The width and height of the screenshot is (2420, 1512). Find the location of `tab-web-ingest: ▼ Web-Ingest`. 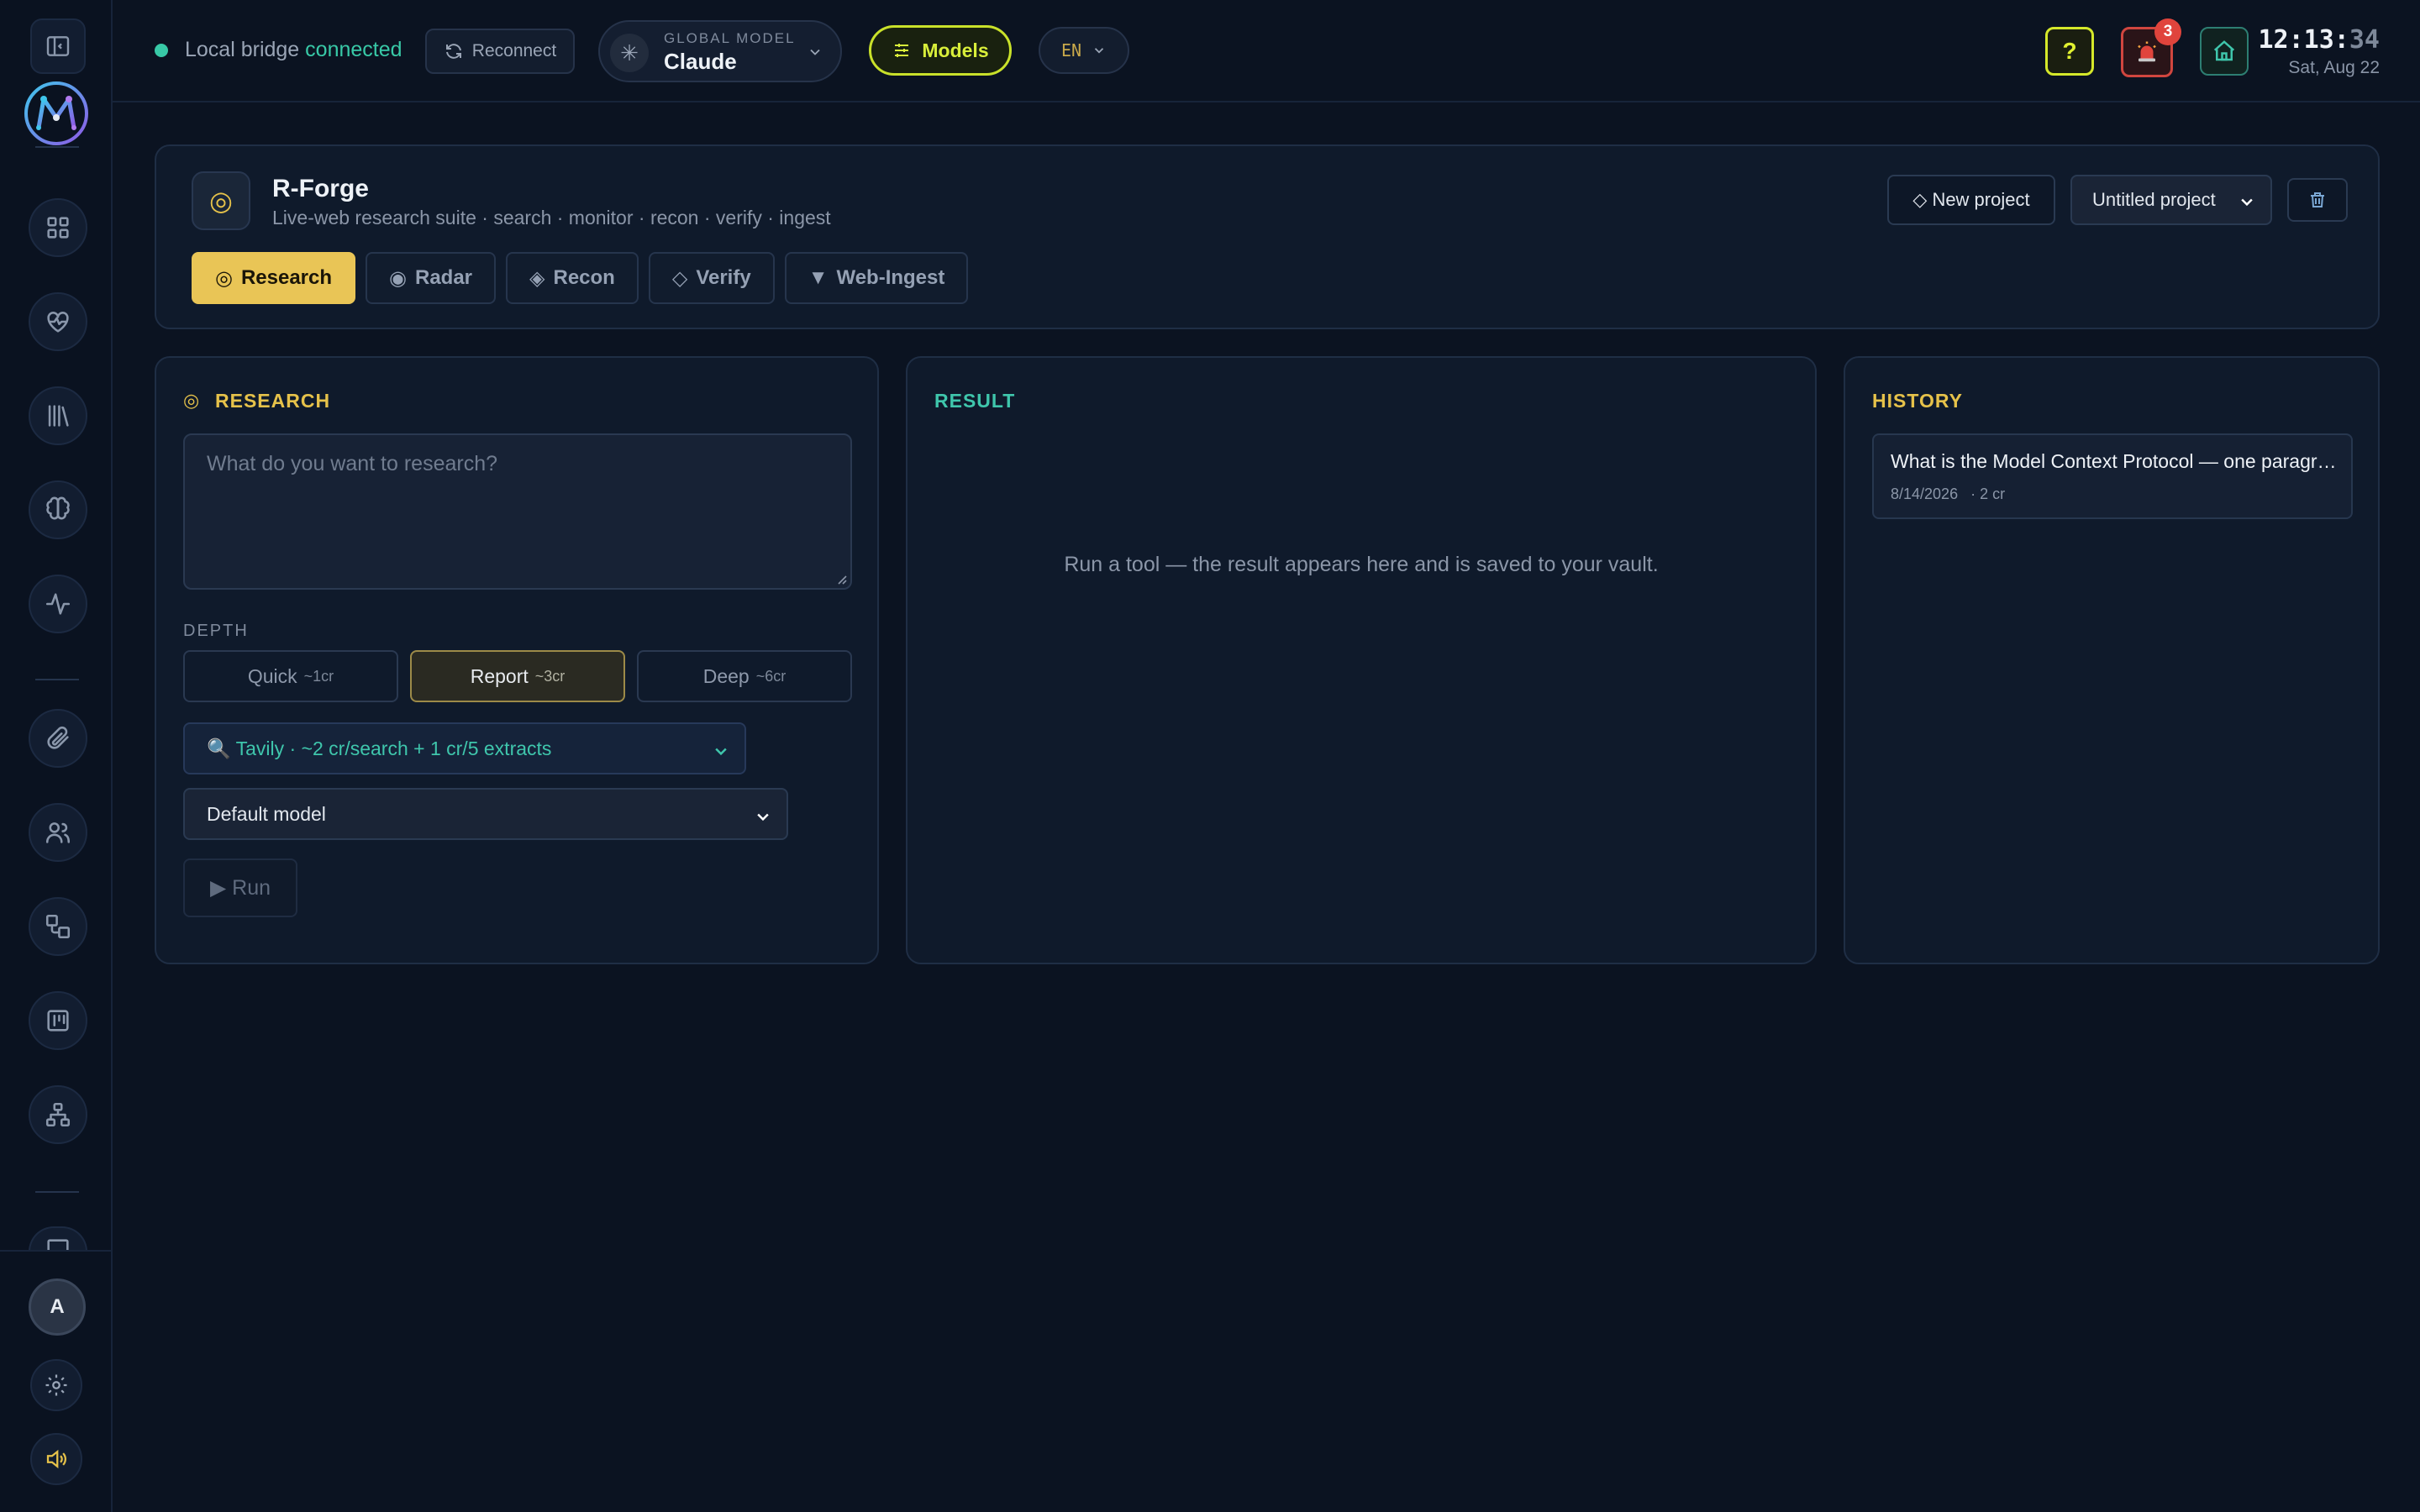

tab-web-ingest: ▼ Web-Ingest is located at coordinates (876, 278).